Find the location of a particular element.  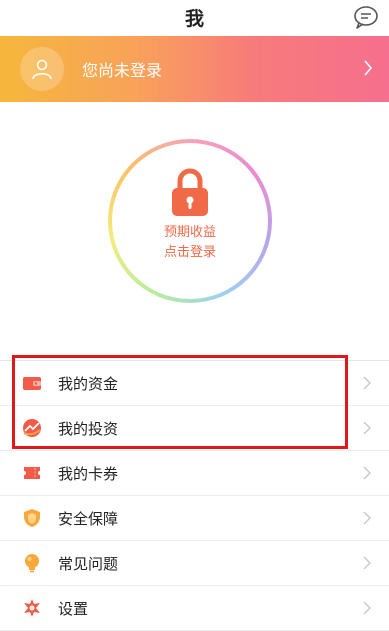

menu-item-funds: 我的资金 is located at coordinates (194, 383).